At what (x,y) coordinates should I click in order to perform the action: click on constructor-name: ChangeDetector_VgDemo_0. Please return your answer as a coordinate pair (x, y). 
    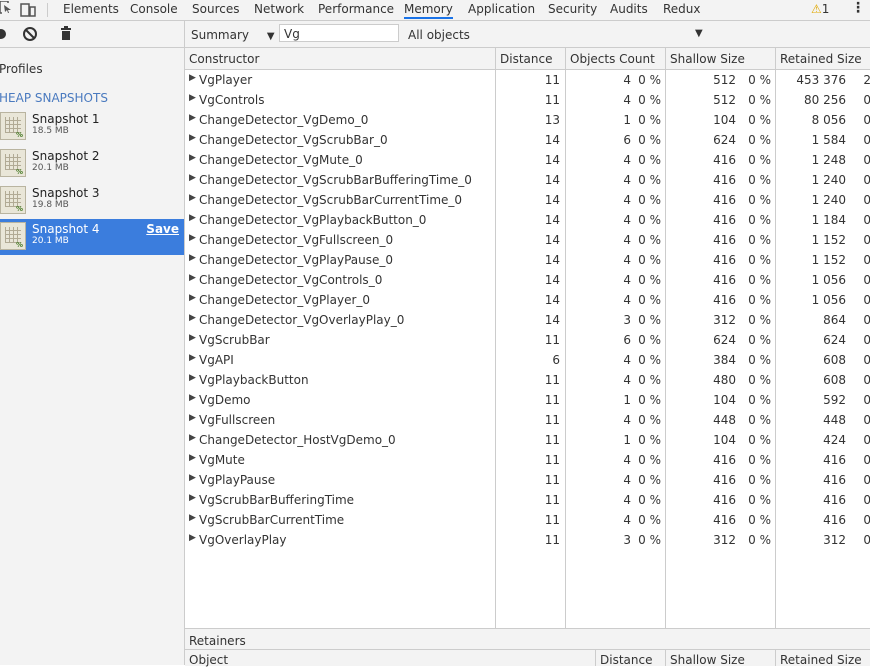
    Looking at the image, I should click on (284, 120).